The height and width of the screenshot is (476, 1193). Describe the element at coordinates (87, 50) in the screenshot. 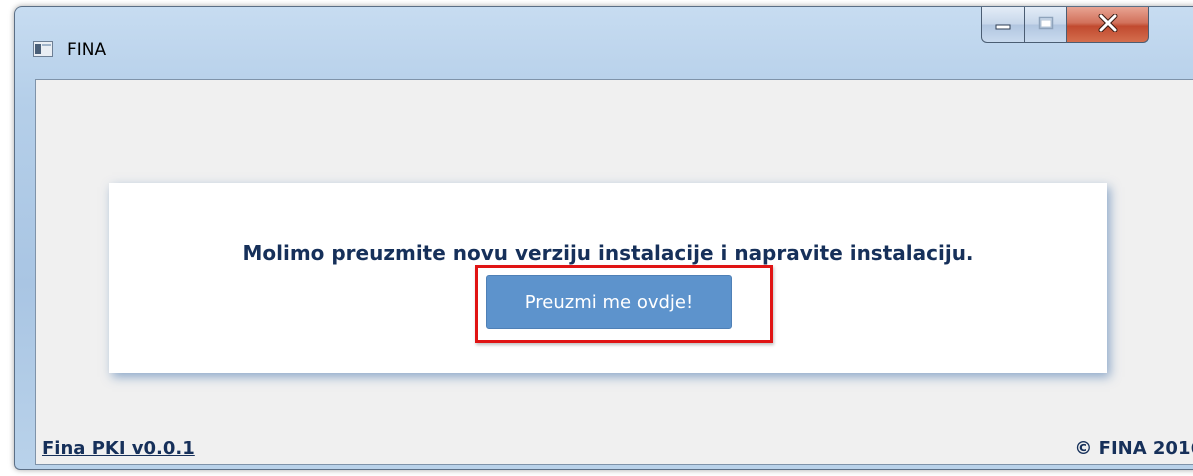

I see `window-title: FINA` at that location.